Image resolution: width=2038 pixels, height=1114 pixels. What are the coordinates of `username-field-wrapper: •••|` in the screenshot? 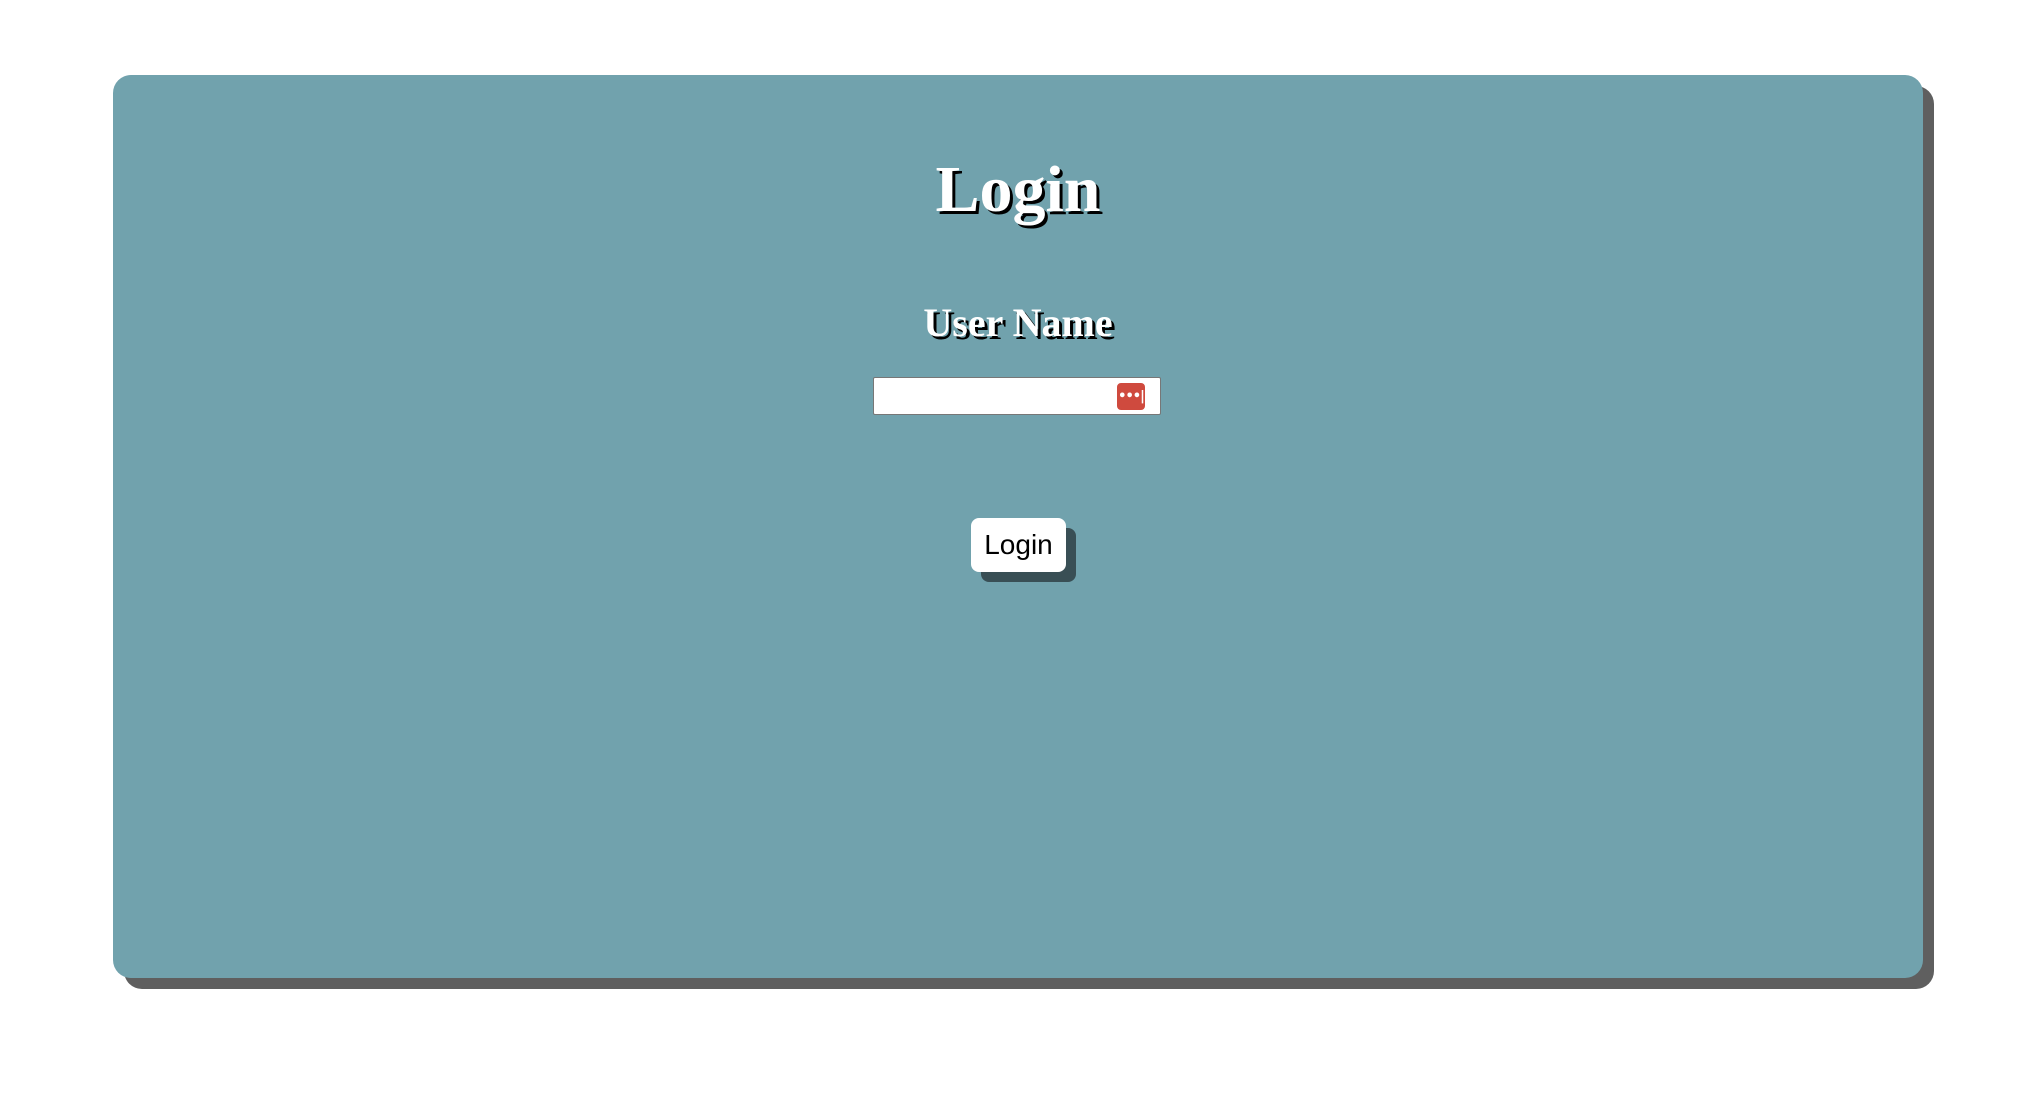 It's located at (1017, 396).